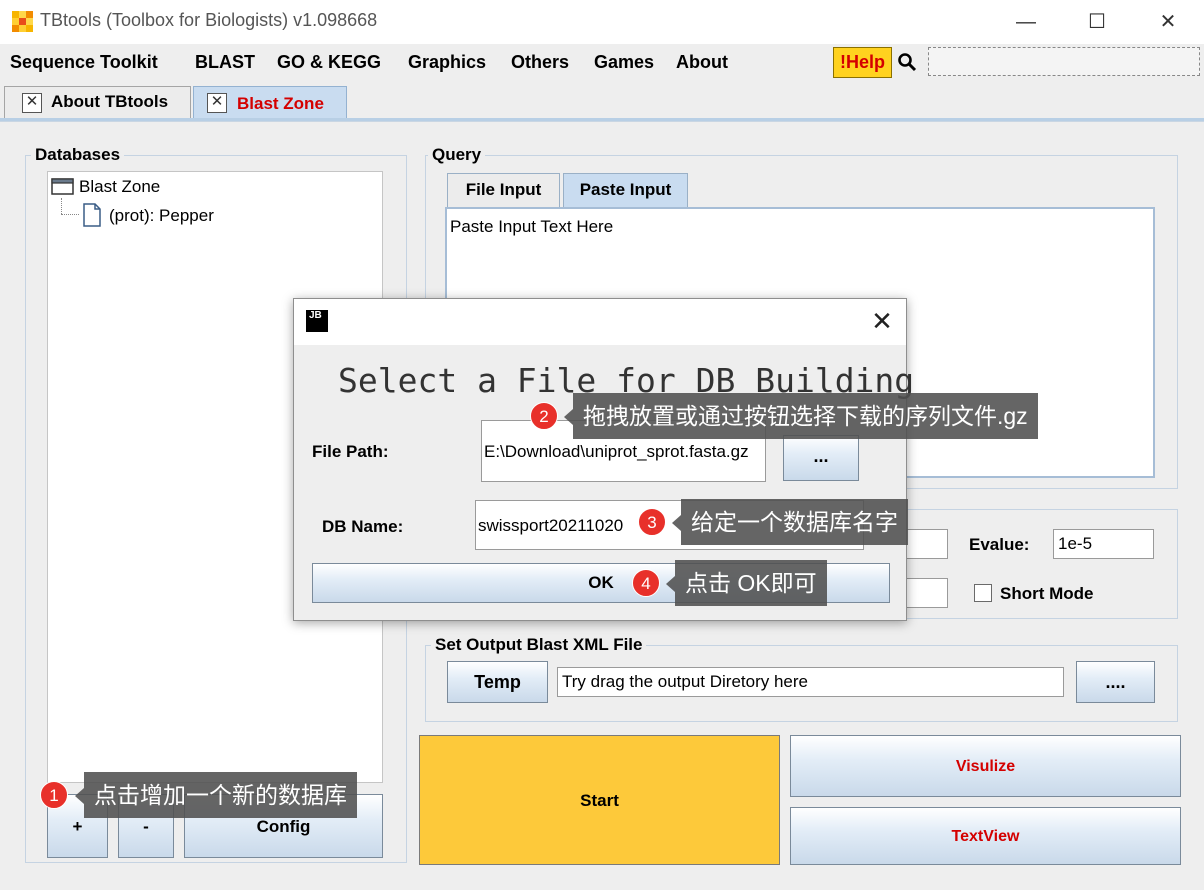 The height and width of the screenshot is (890, 1204). What do you see at coordinates (702, 62) in the screenshot?
I see `menu-about: About` at bounding box center [702, 62].